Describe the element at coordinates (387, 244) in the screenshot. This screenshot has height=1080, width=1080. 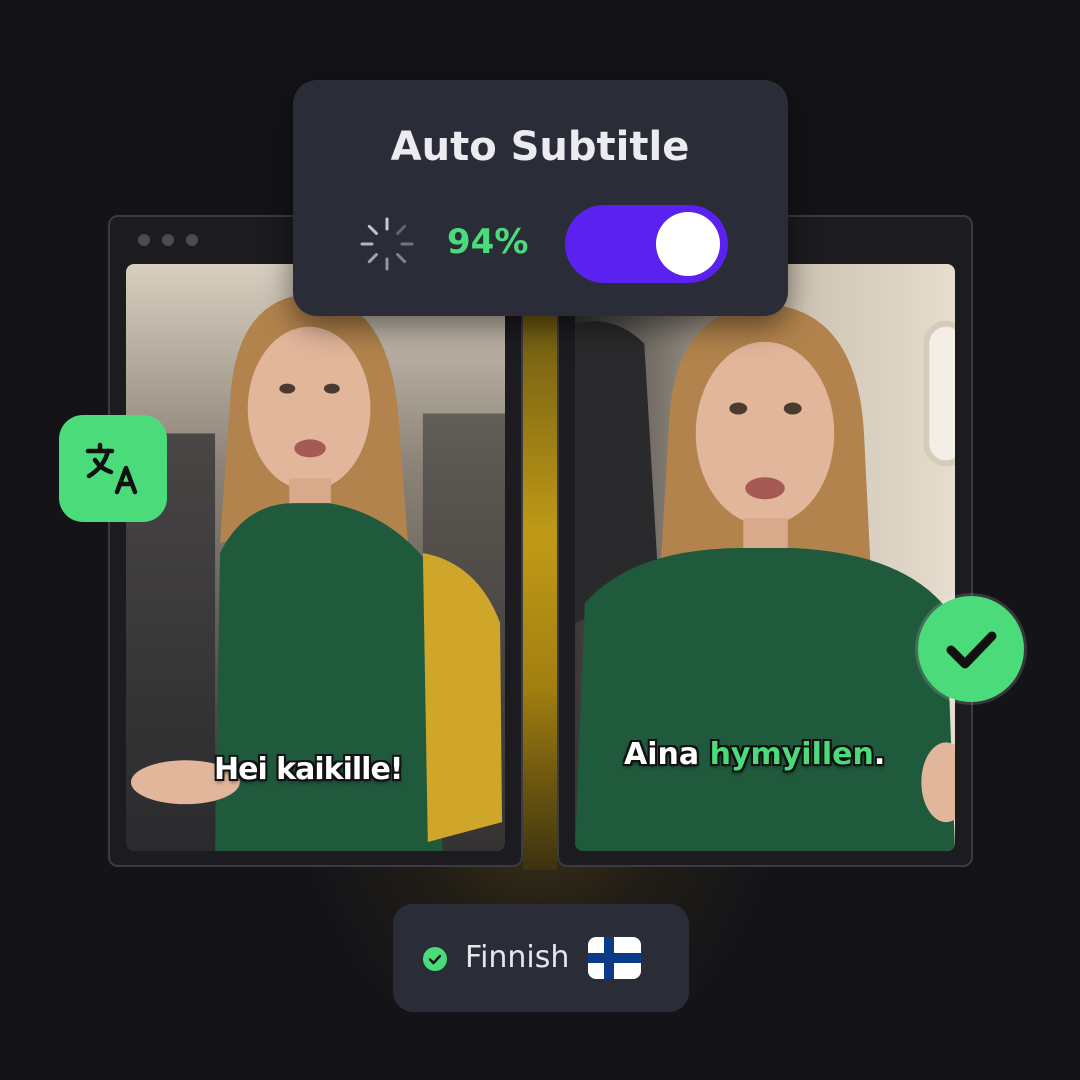
I see `loading-spinner-icon` at that location.